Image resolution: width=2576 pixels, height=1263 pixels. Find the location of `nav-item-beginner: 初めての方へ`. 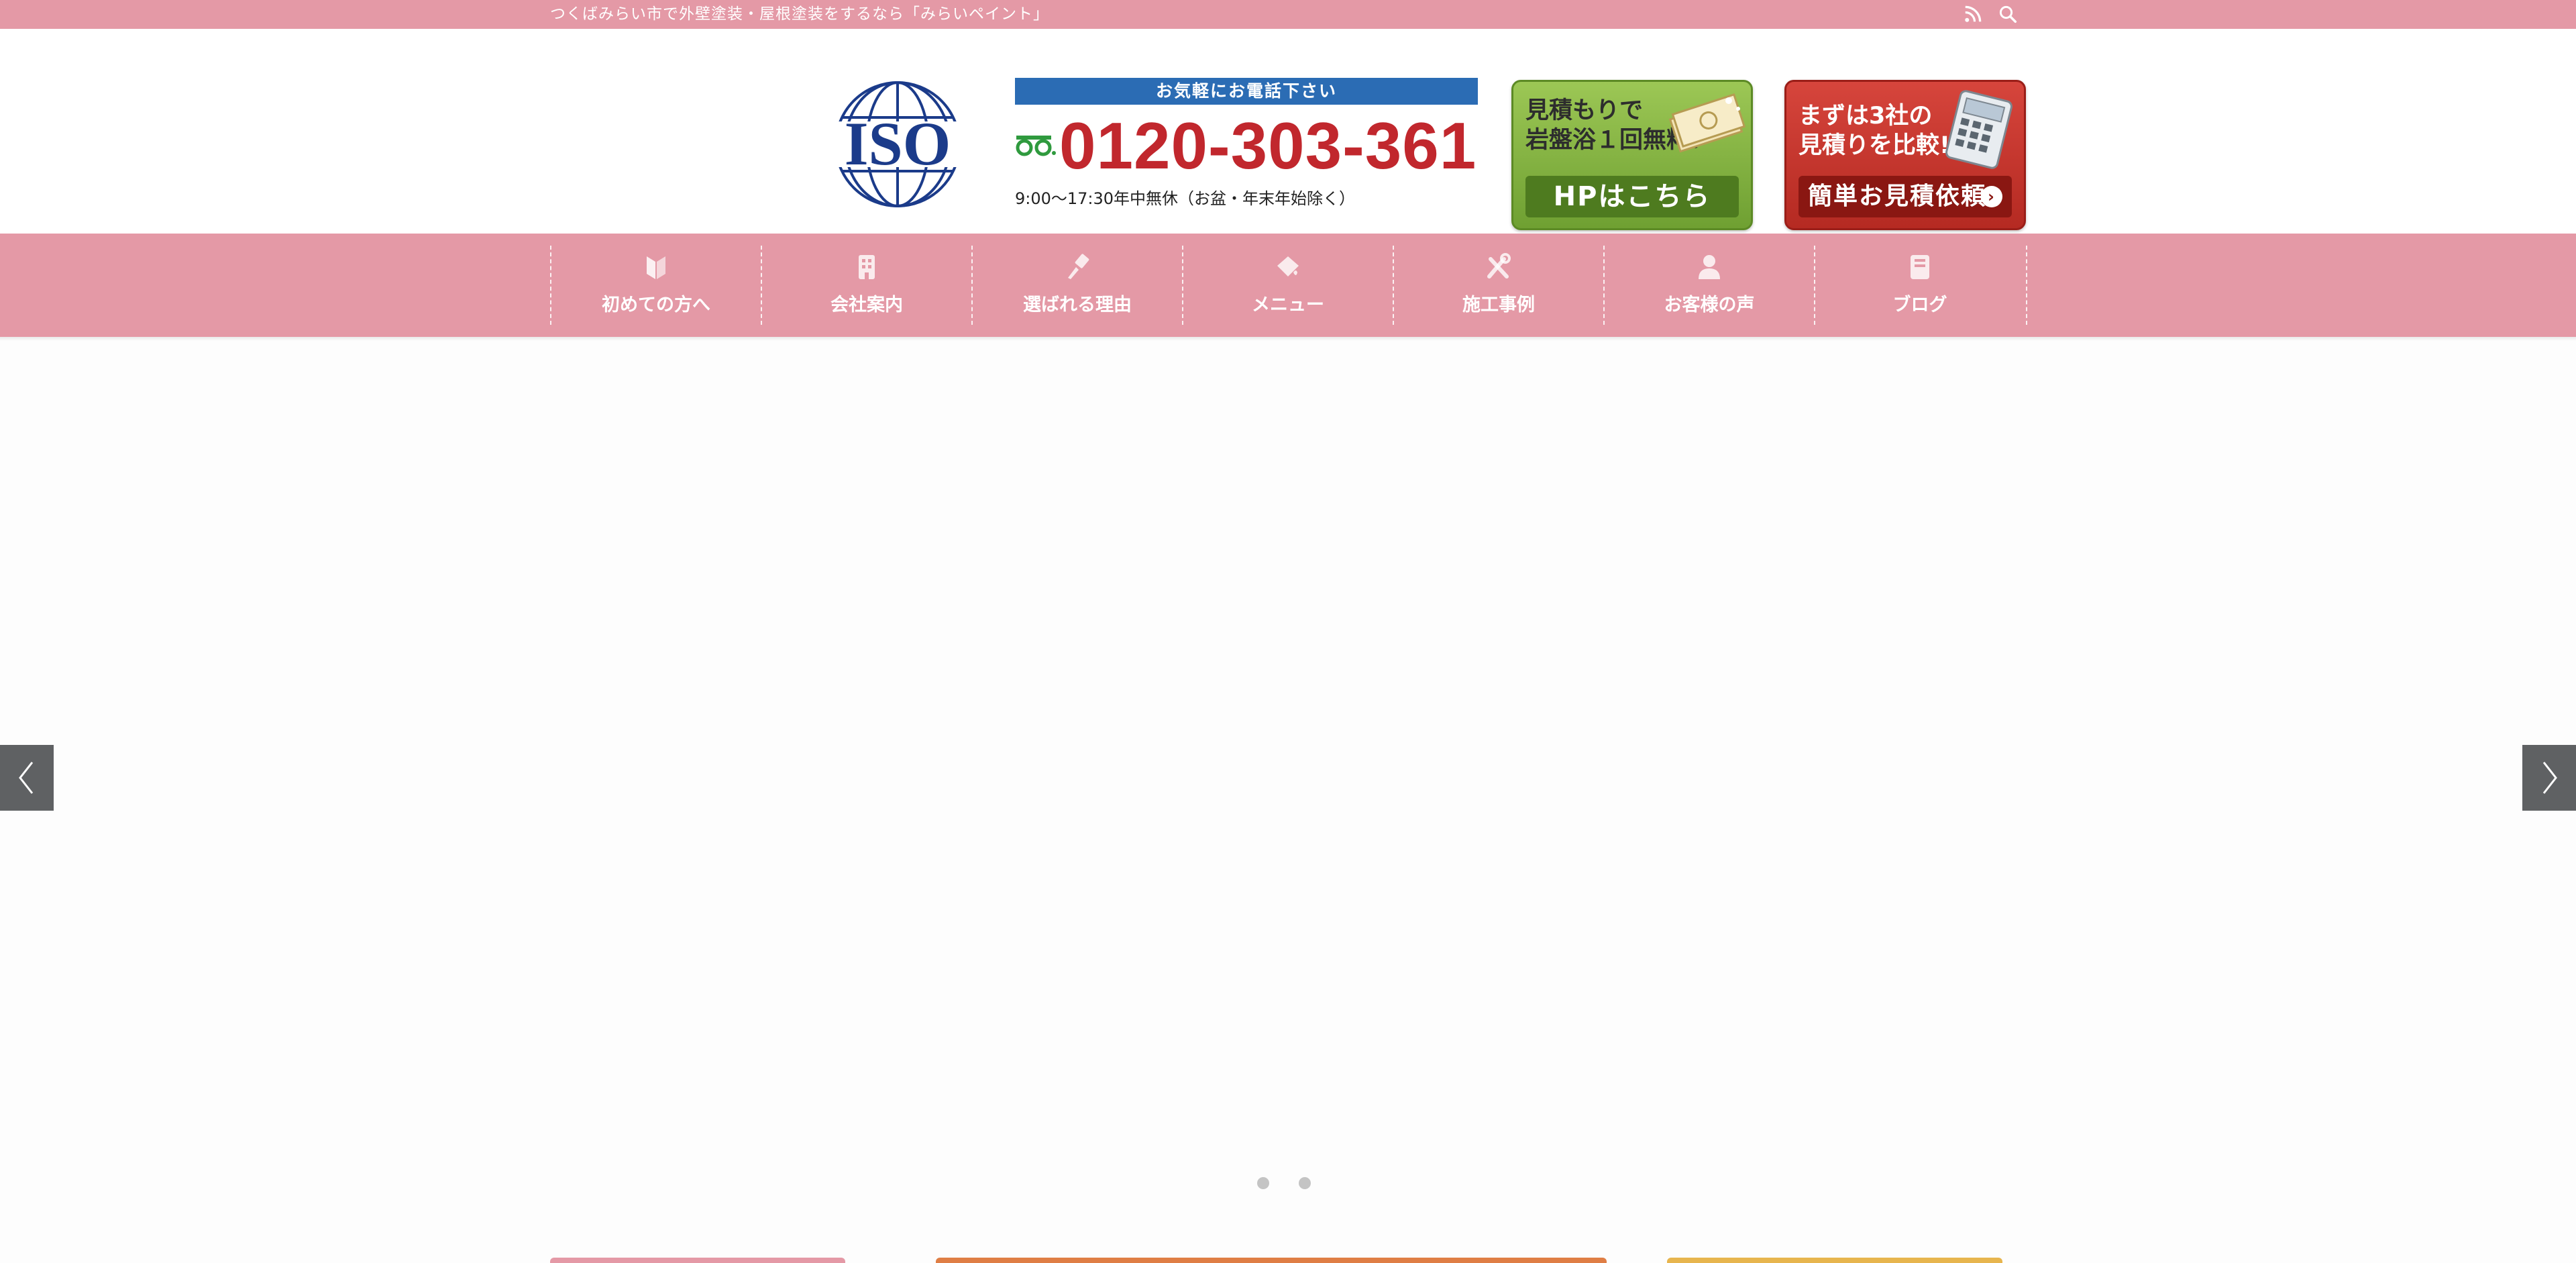

nav-item-beginner: 初めての方へ is located at coordinates (655, 285).